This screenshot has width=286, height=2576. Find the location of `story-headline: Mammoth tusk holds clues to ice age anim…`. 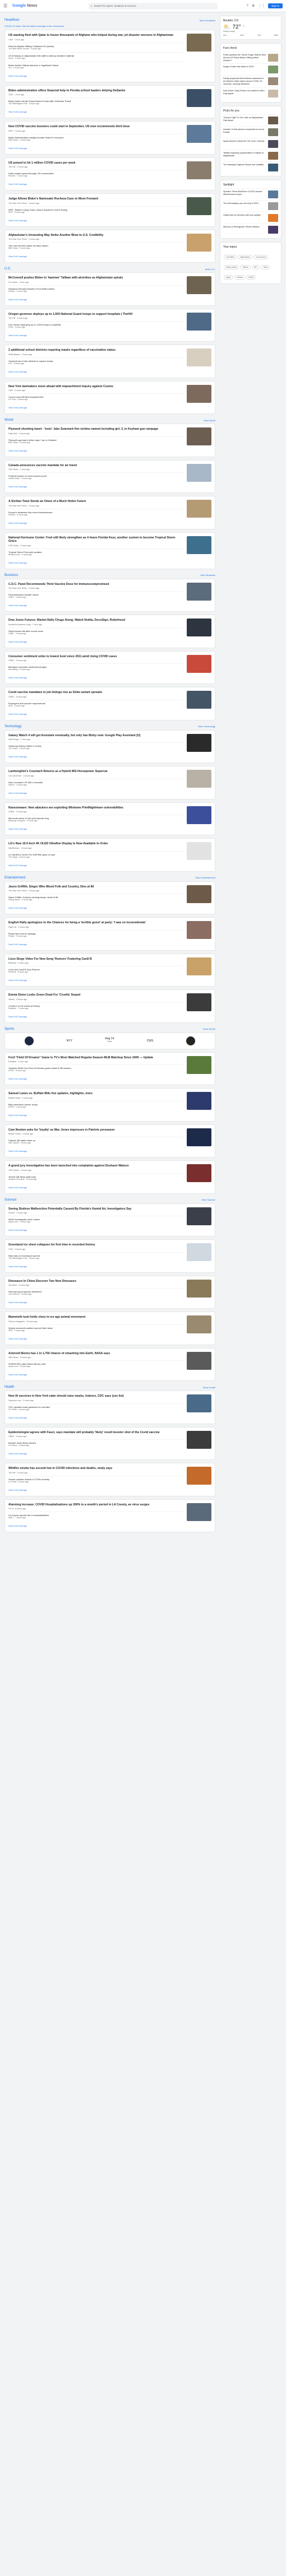

story-headline: Mammoth tusk holds clues to ice age anim… is located at coordinates (95, 1317).